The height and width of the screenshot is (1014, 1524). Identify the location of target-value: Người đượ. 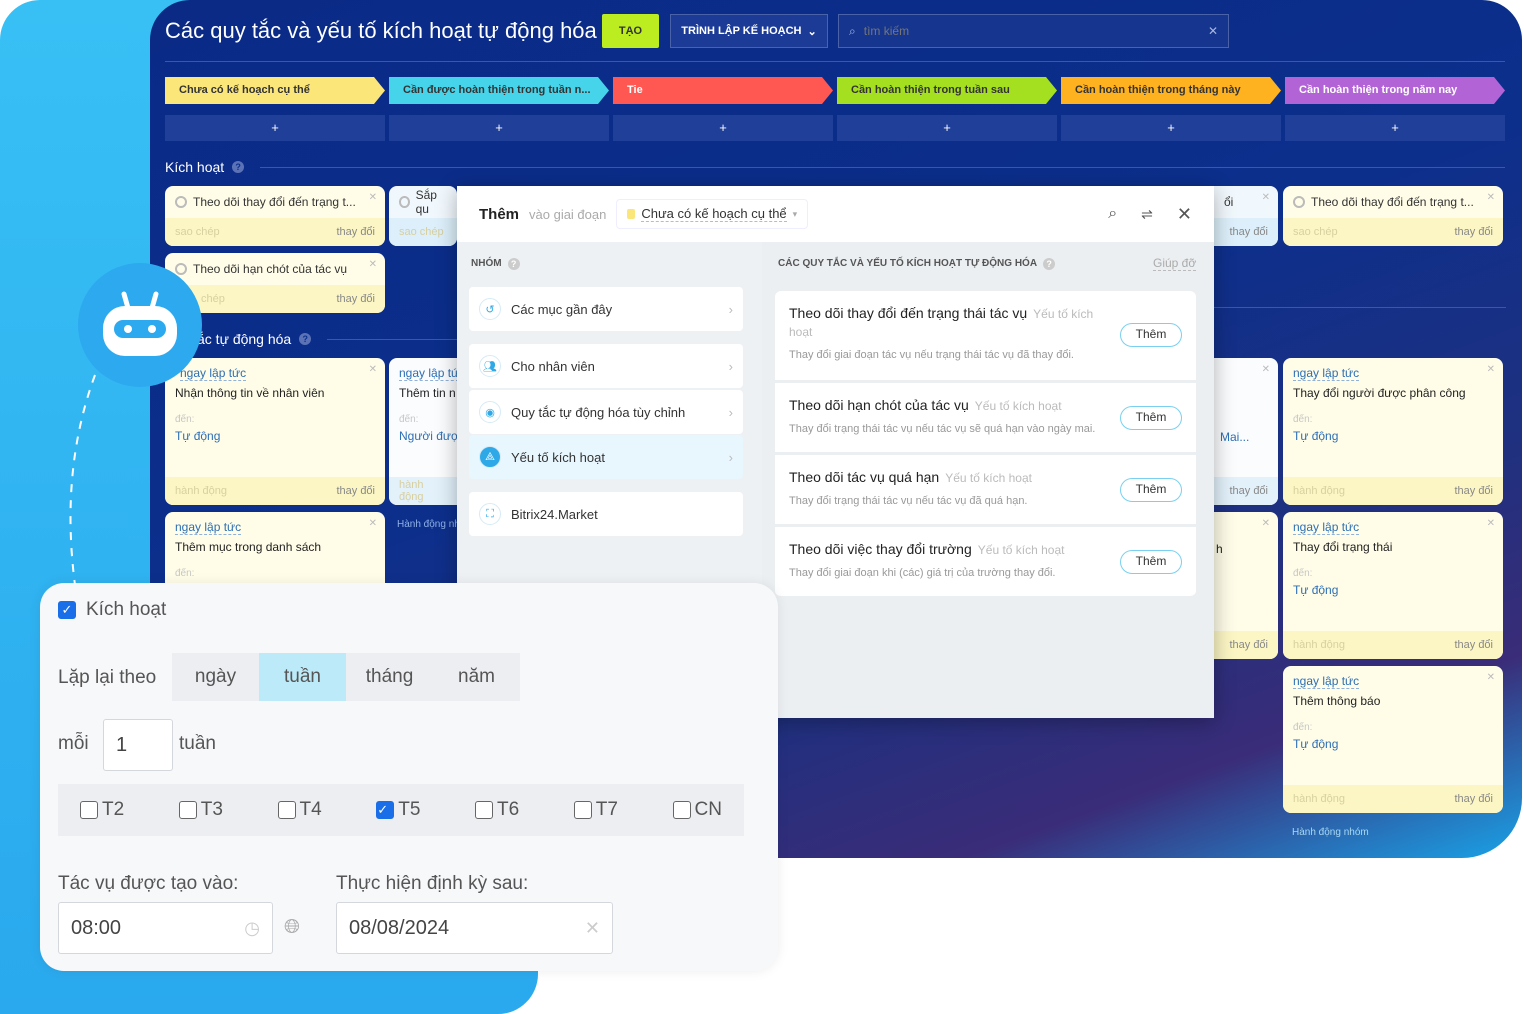
(428, 436).